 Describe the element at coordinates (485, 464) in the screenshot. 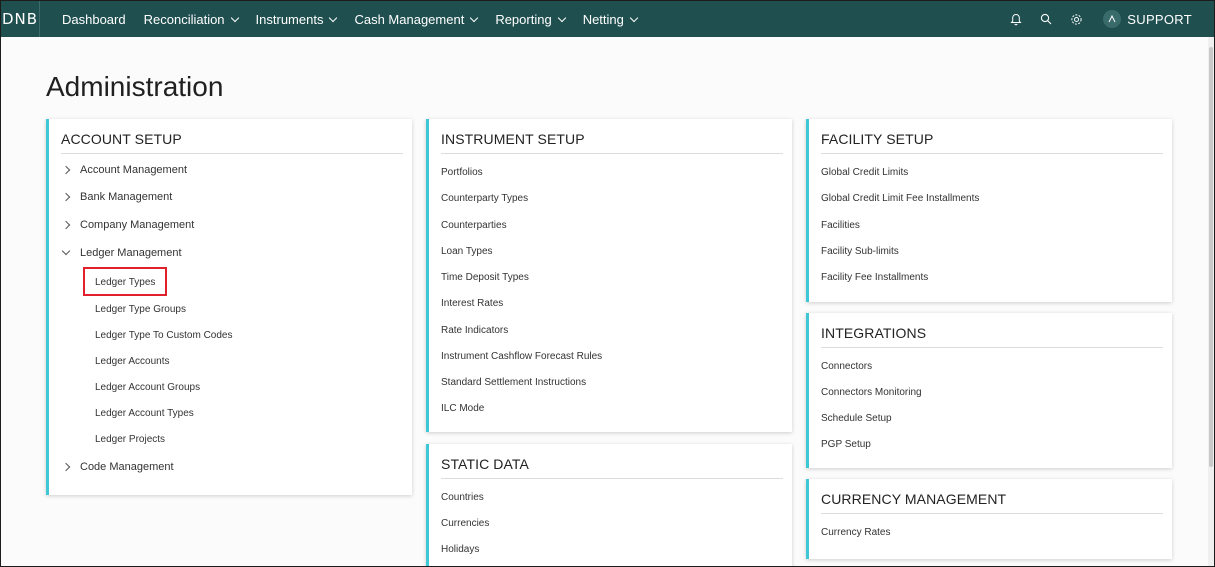

I see `card-title: STATIC DATA` at that location.